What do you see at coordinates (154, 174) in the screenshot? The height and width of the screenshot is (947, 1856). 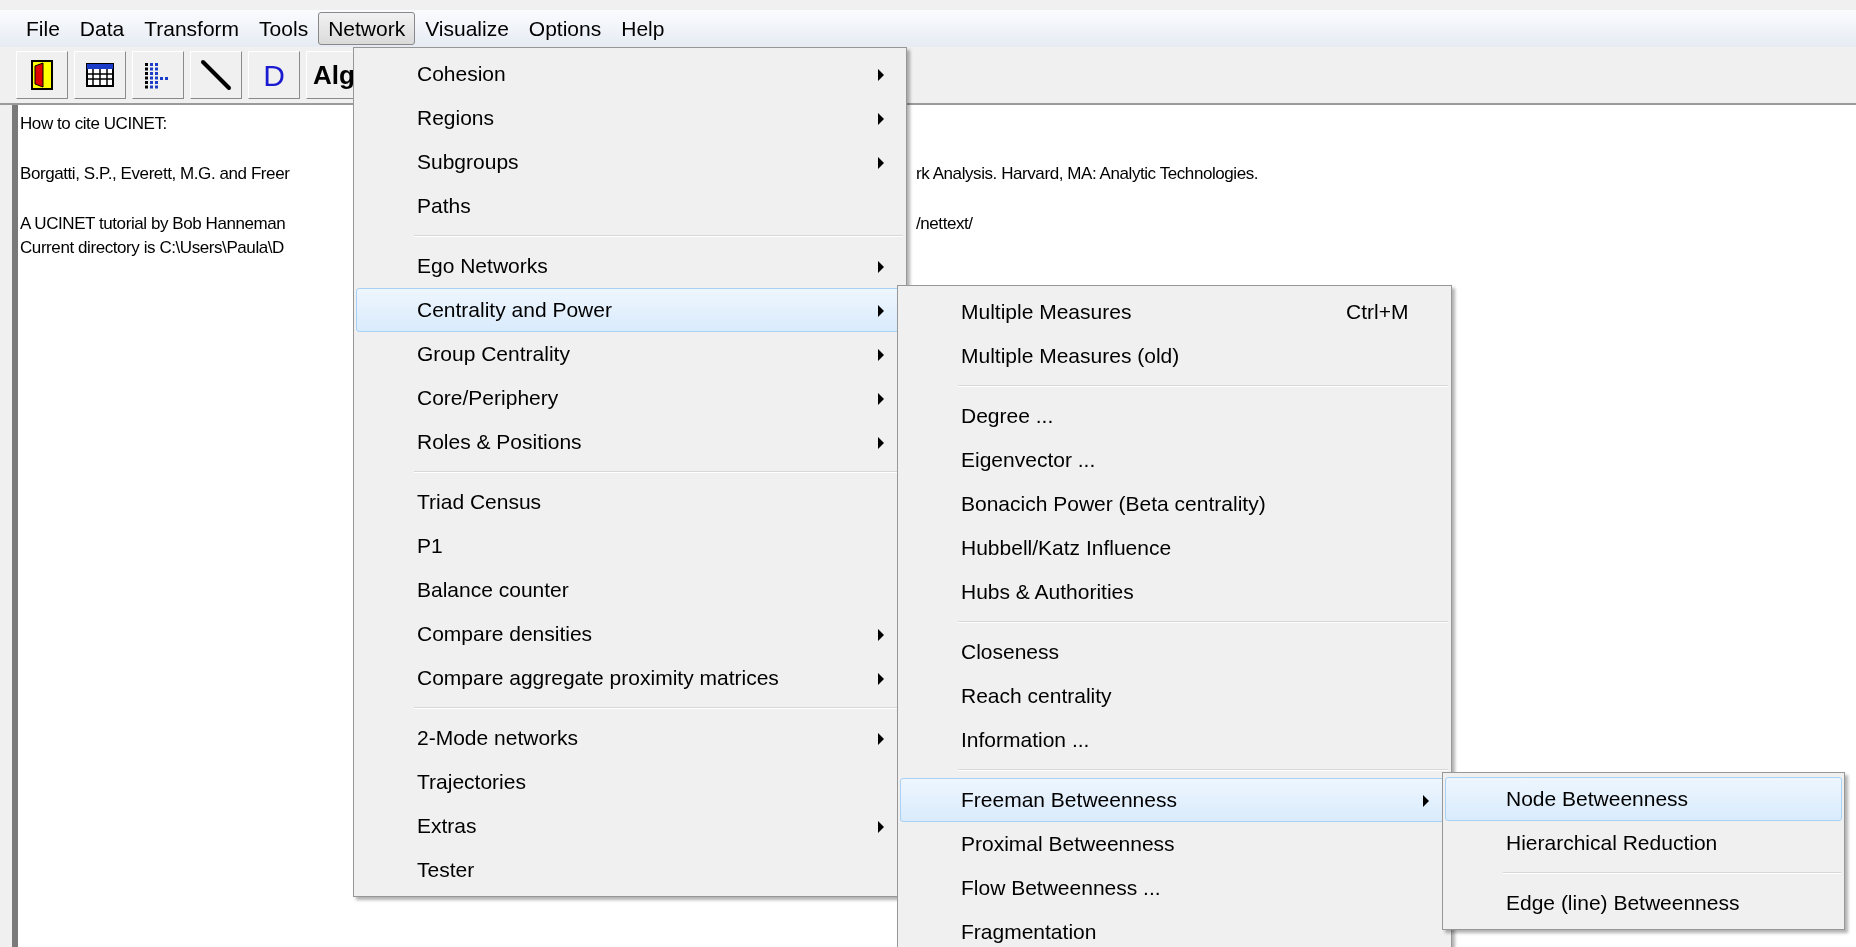 I see `output-text: Borgatti, S.P., Everett, M.G. and Freer` at bounding box center [154, 174].